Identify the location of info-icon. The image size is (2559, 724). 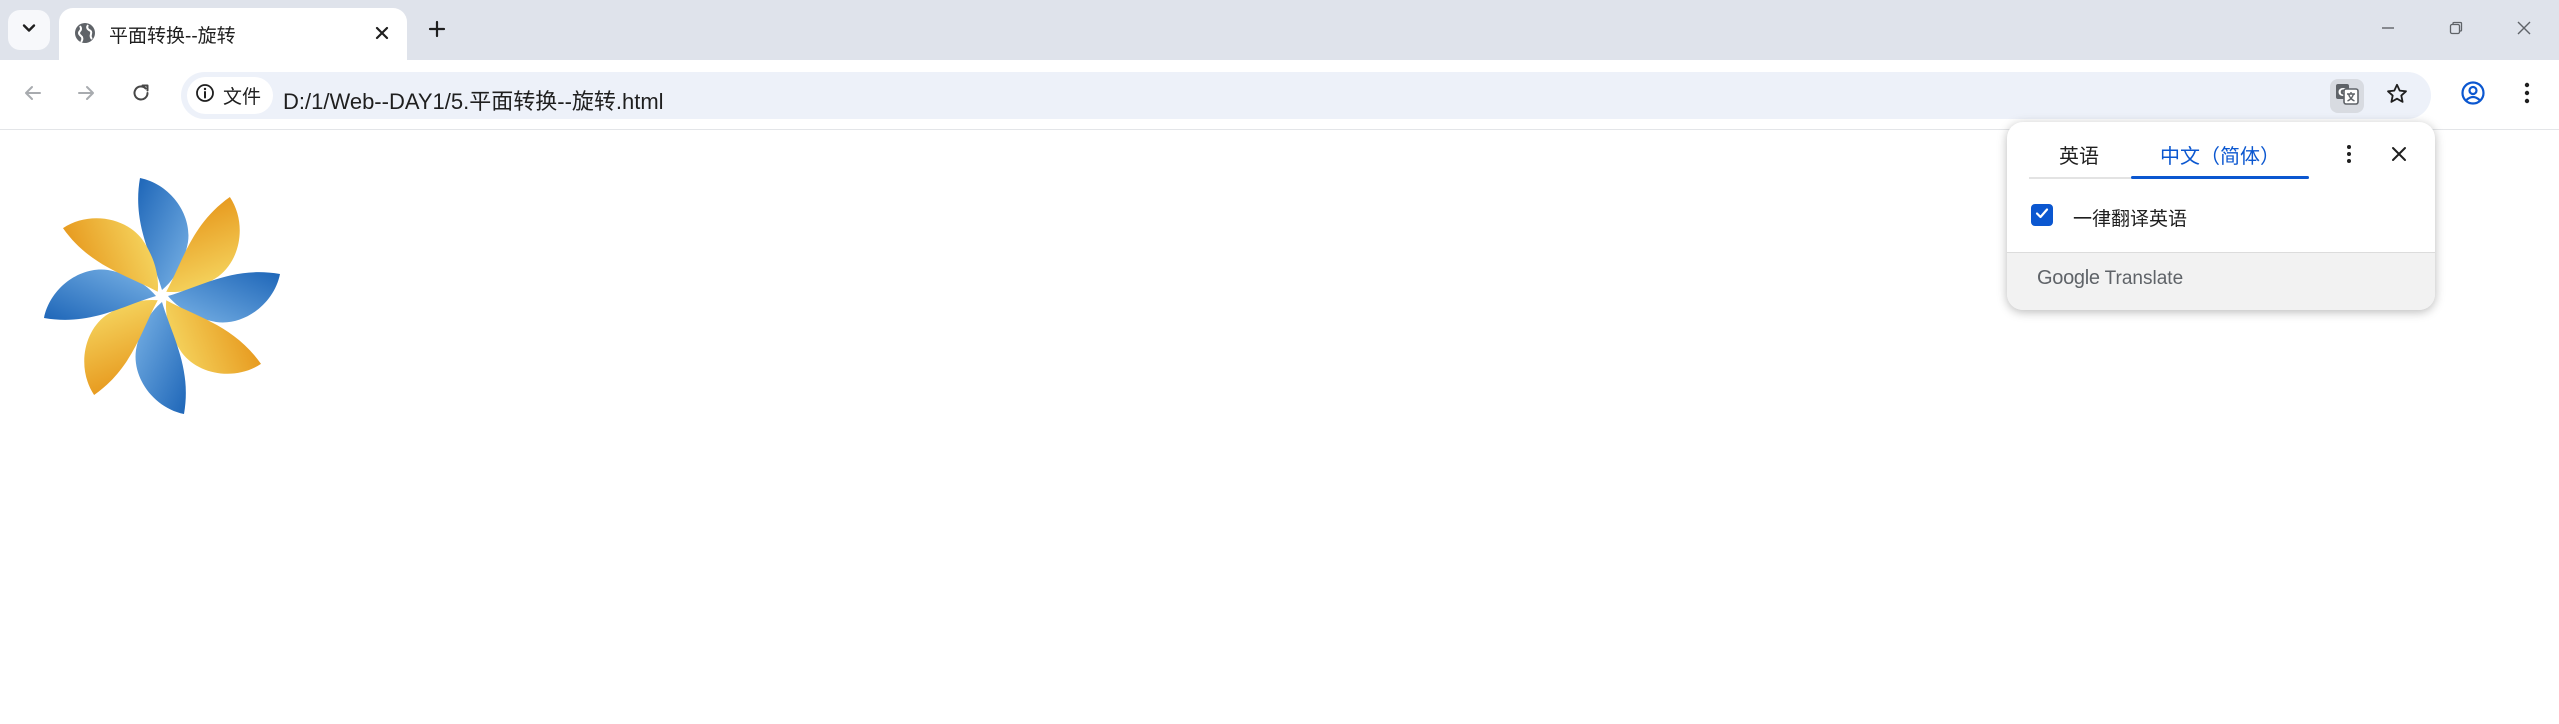
(205, 95).